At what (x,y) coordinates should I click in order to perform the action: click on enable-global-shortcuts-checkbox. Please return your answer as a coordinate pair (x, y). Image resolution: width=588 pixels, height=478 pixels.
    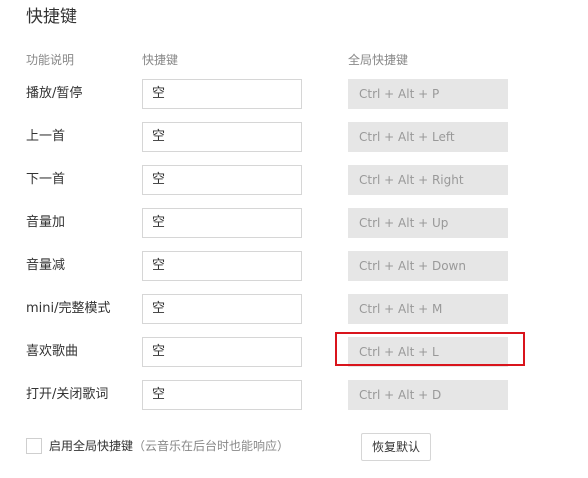
    Looking at the image, I should click on (34, 446).